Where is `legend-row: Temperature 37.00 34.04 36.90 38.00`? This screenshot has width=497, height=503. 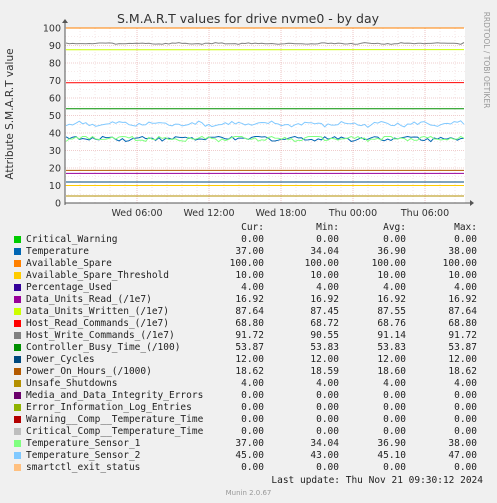 legend-row: Temperature 37.00 34.04 36.90 38.00 is located at coordinates (249, 252).